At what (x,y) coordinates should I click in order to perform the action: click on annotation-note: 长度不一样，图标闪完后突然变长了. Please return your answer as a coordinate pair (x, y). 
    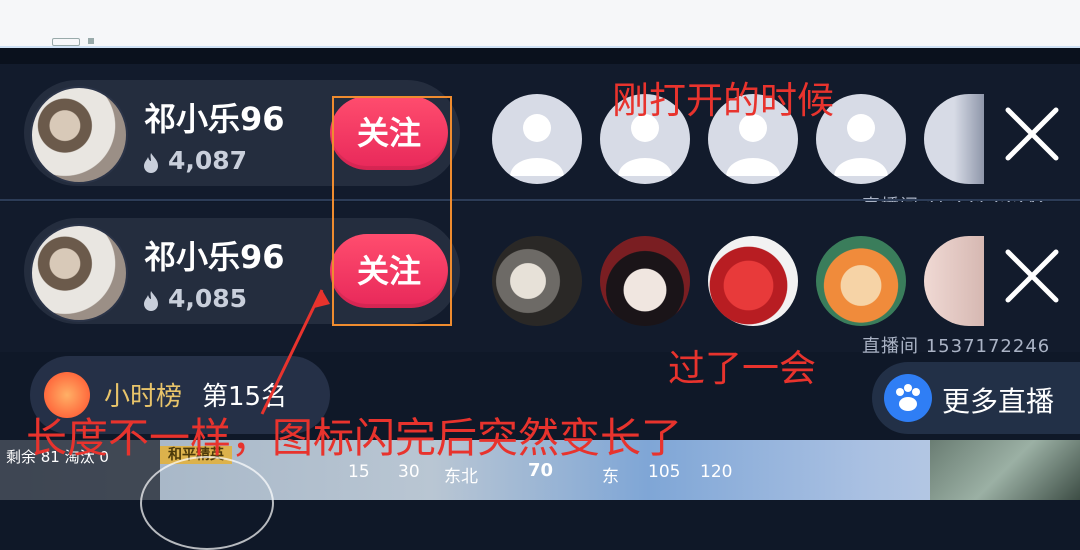
    Looking at the image, I should click on (354, 438).